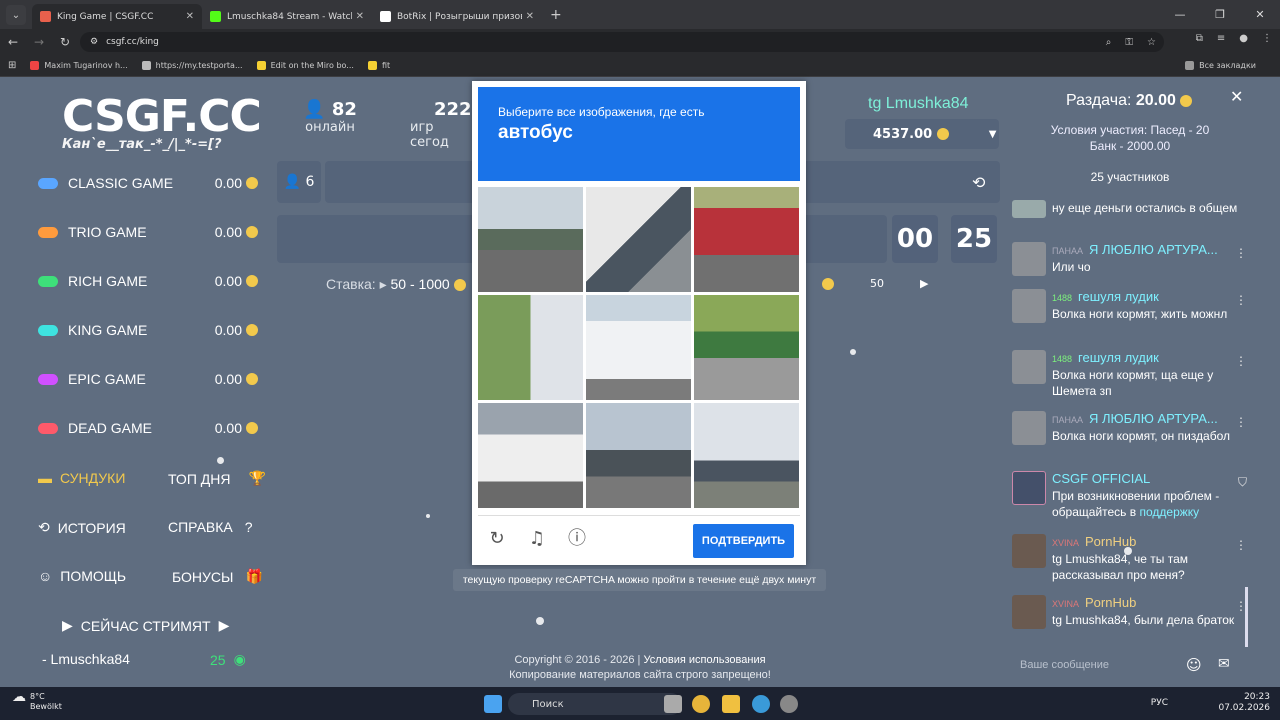 Image resolution: width=1280 pixels, height=720 pixels. I want to click on emoji-icon: ☺, so click(1194, 665).